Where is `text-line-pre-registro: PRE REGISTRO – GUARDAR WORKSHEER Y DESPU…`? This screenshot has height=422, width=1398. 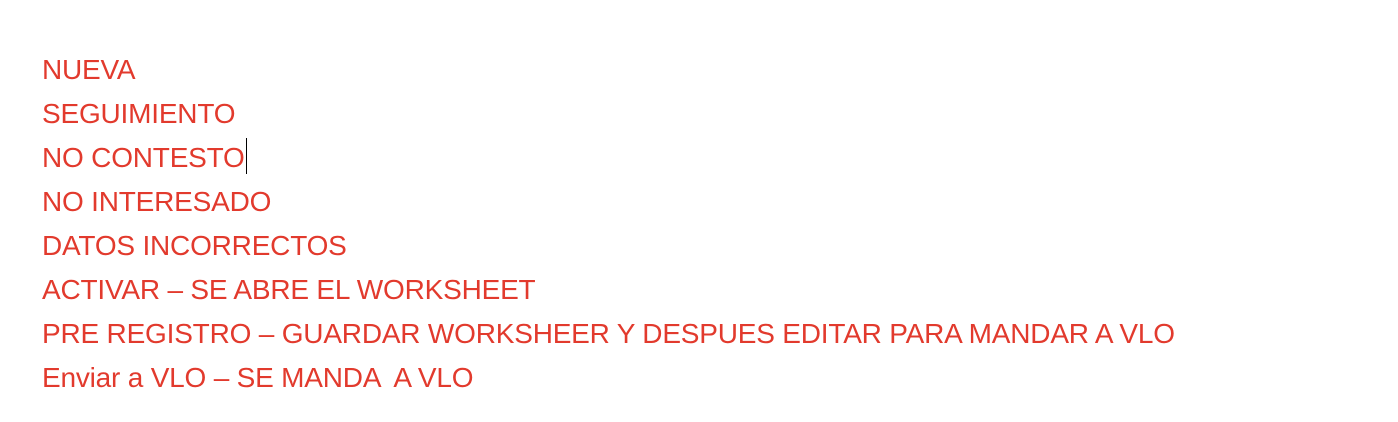
text-line-pre-registro: PRE REGISTRO – GUARDAR WORKSHEER Y DESPU… is located at coordinates (707, 334).